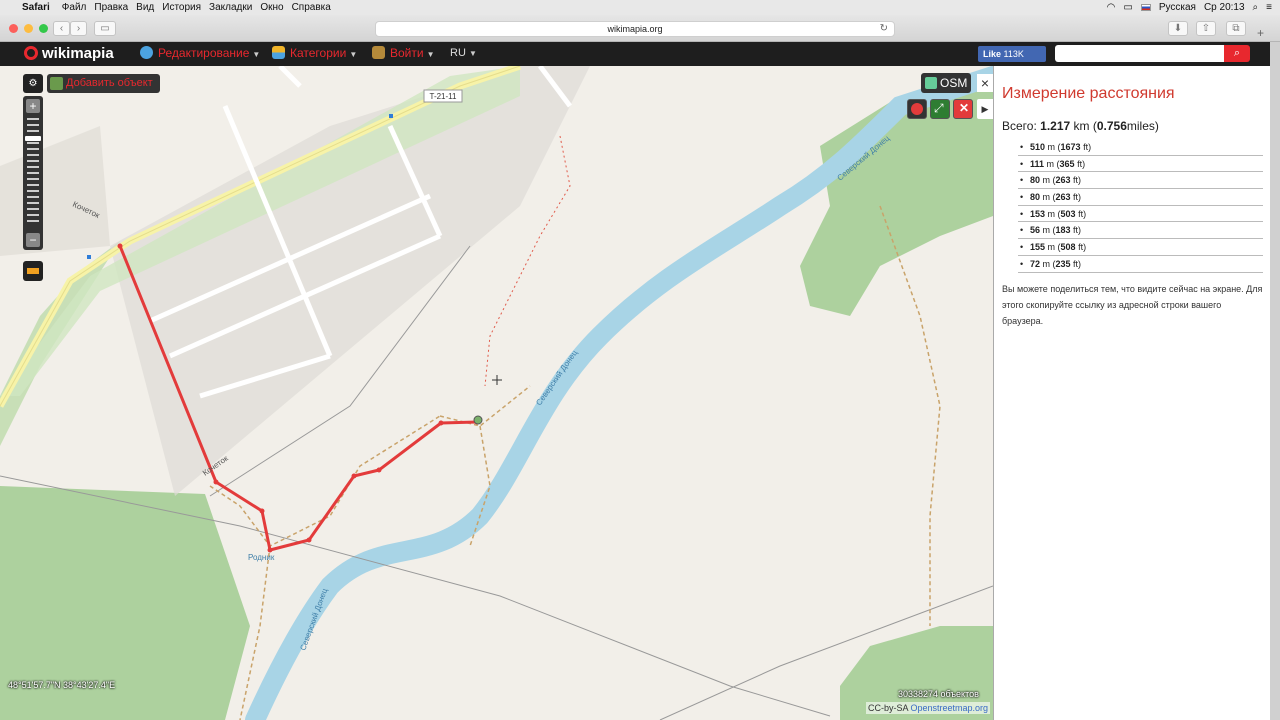  Describe the element at coordinates (103, 83) in the screenshot. I see `add-object-button: Добавить объект` at that location.